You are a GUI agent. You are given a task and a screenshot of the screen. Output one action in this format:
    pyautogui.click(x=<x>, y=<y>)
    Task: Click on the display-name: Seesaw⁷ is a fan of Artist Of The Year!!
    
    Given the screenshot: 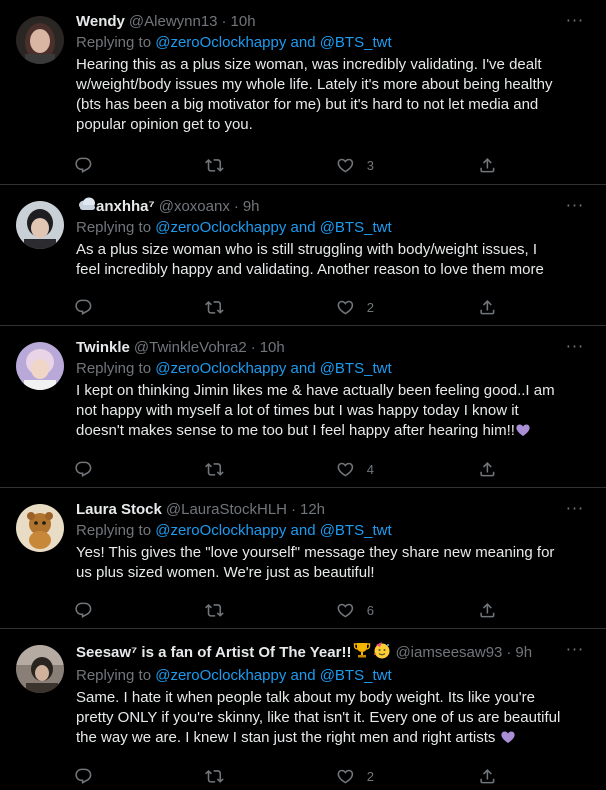 What is the action you would take?
    pyautogui.click(x=213, y=653)
    